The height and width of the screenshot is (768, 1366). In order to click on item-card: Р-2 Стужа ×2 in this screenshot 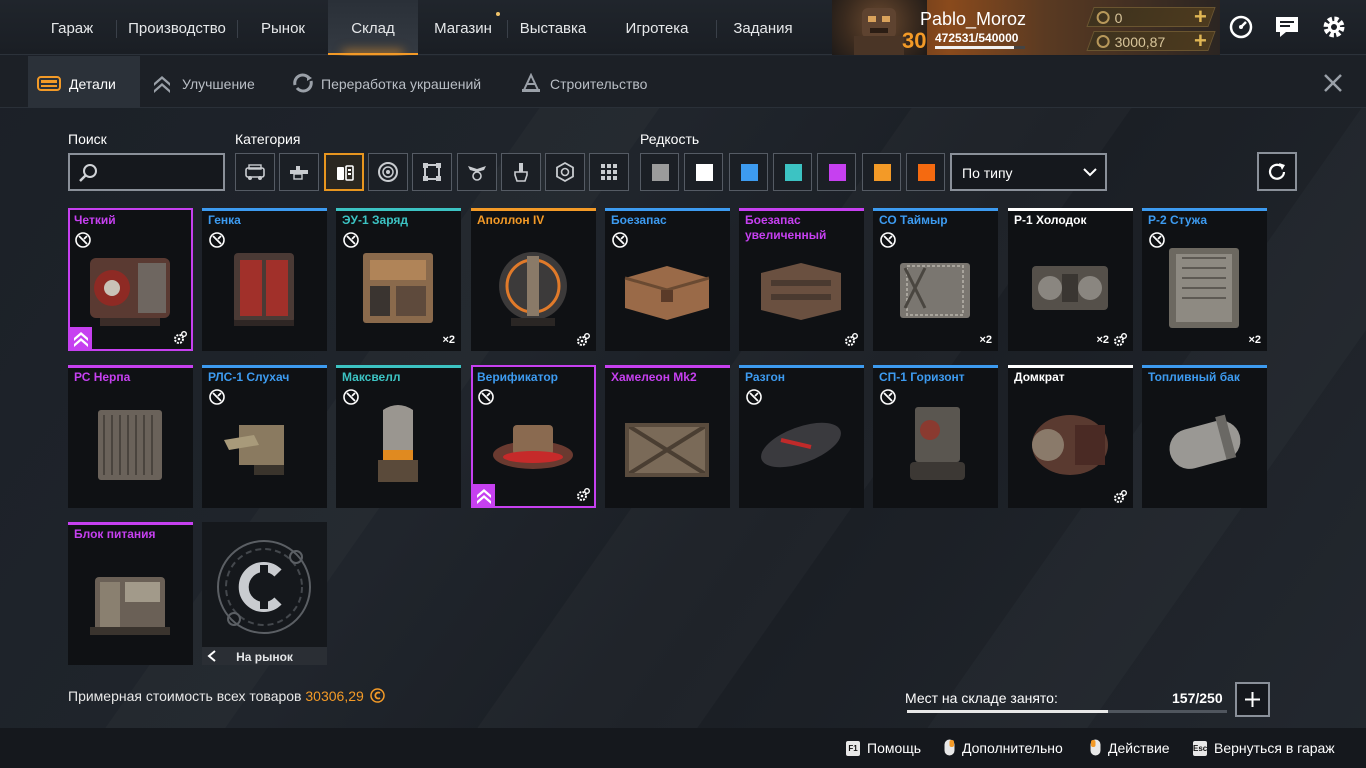, I will do `click(1204, 279)`.